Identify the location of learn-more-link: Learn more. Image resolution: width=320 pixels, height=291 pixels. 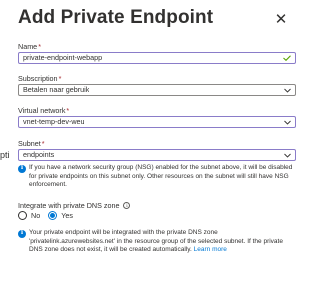
(210, 249).